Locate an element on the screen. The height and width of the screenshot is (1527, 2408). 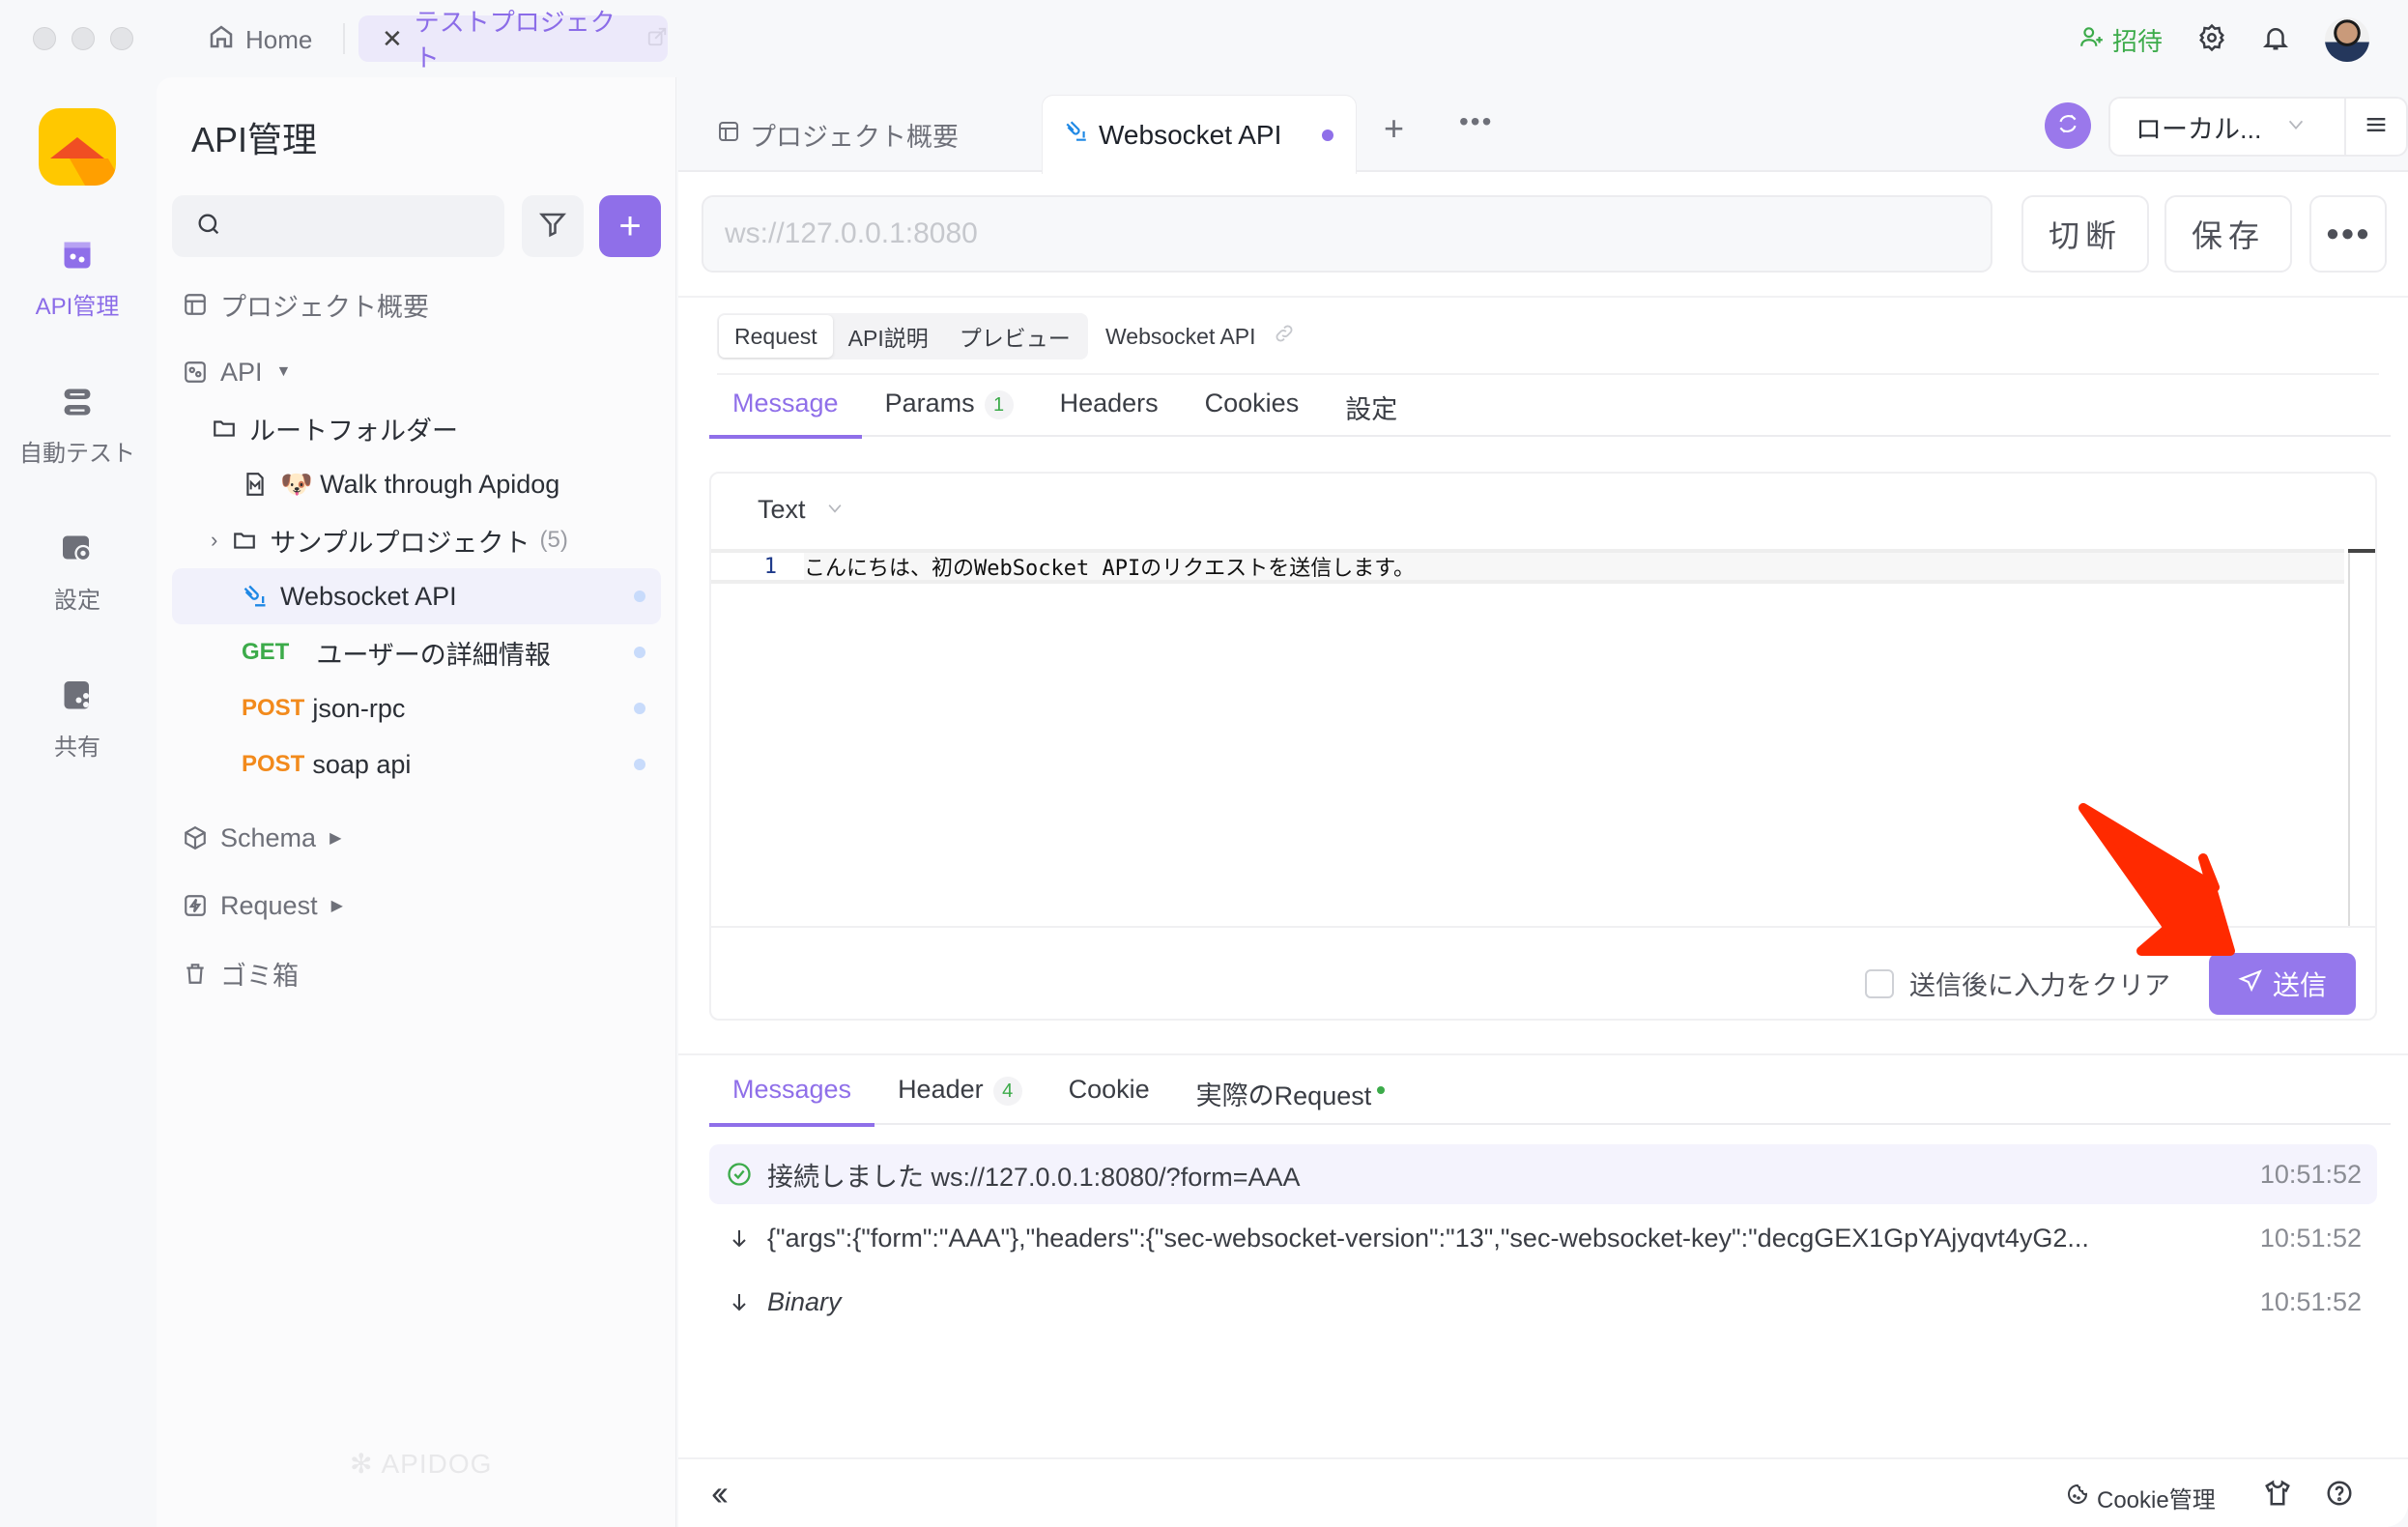
rail-item-share: 共有 is located at coordinates (78, 720).